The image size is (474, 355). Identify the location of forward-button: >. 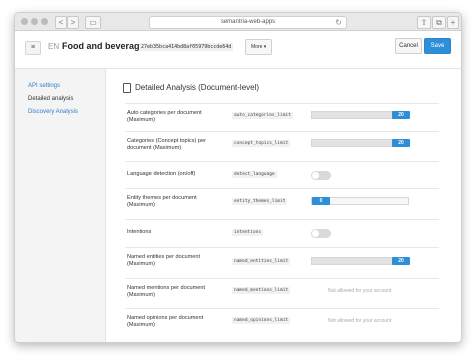
(73, 22).